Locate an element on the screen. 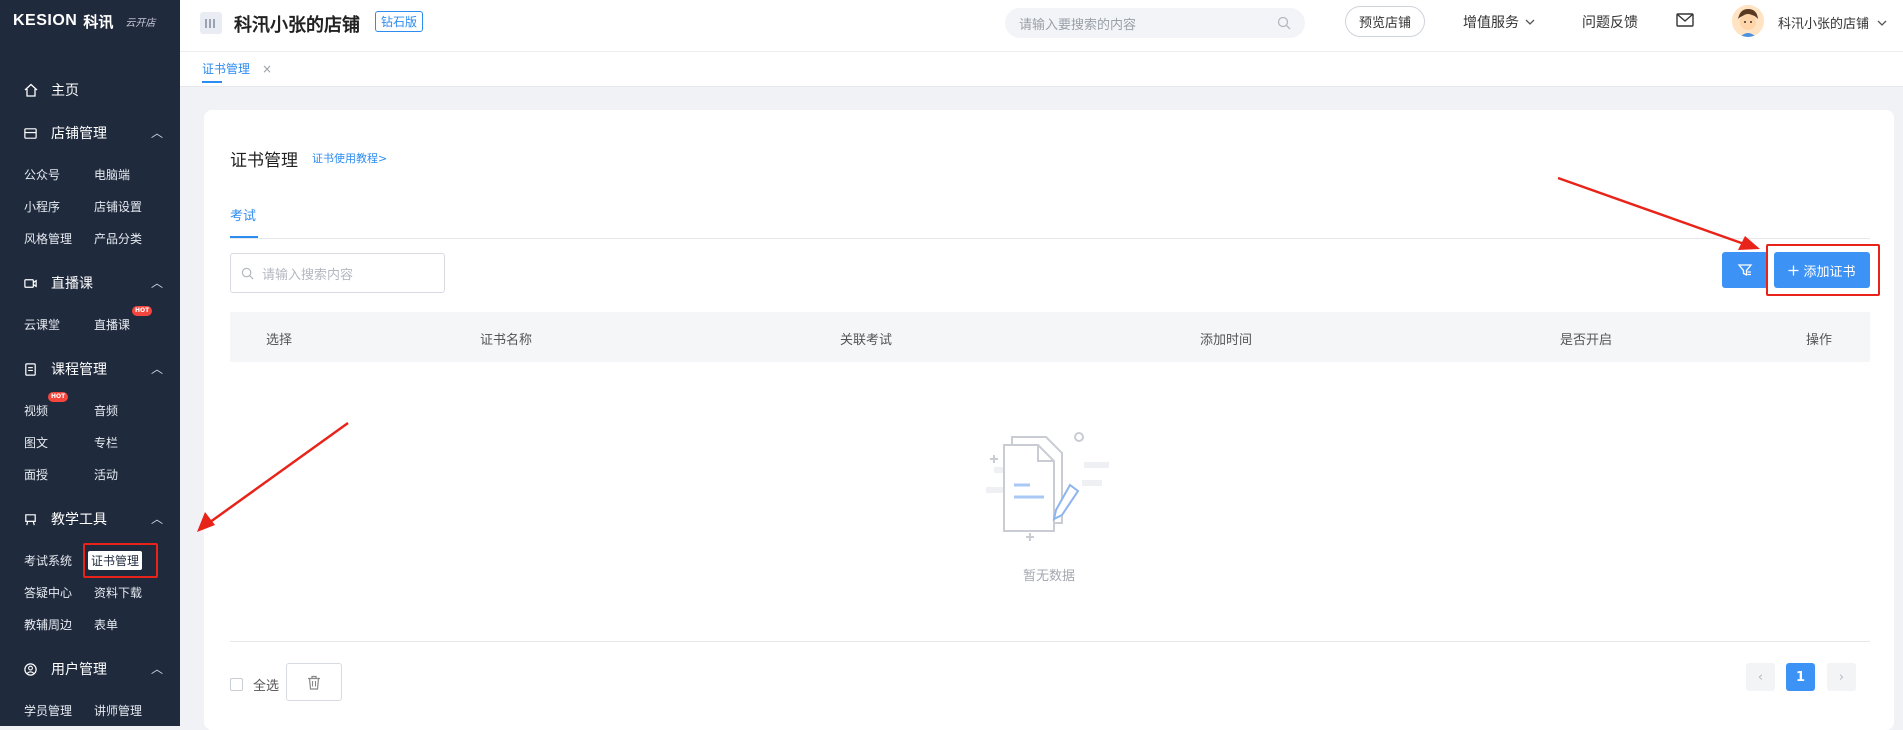  sidebar-section-course: 课程管理 ︿ is located at coordinates (93, 369).